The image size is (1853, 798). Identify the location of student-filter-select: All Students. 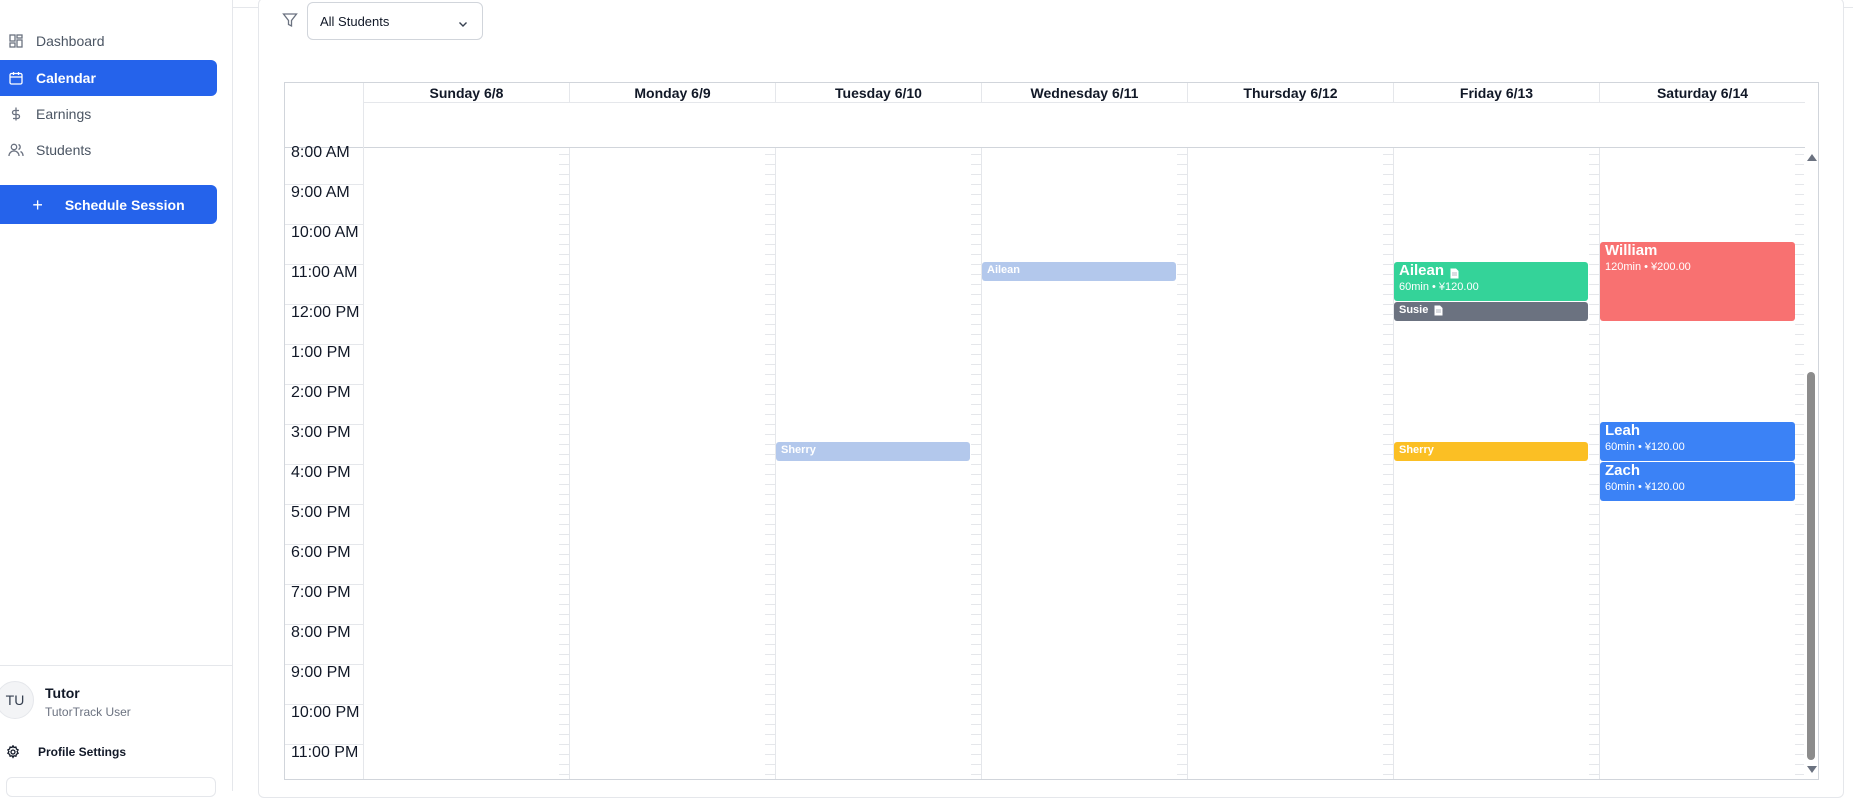
(395, 21).